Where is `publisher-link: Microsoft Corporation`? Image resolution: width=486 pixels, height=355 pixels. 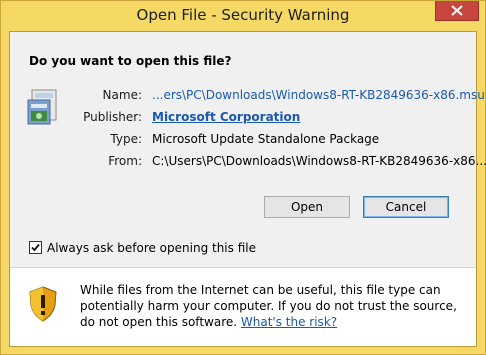
publisher-link: Microsoft Corporation is located at coordinates (226, 117).